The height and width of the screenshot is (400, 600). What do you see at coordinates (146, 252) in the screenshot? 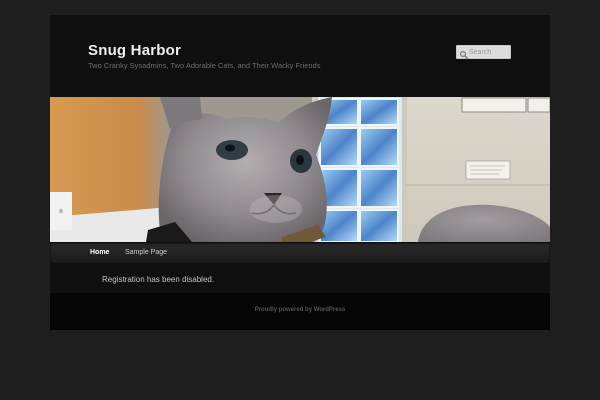
I see `nav-item-sample-page: Sample Page` at bounding box center [146, 252].